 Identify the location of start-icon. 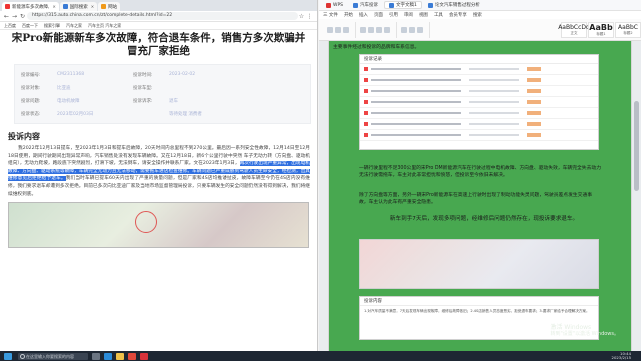
(8, 356).